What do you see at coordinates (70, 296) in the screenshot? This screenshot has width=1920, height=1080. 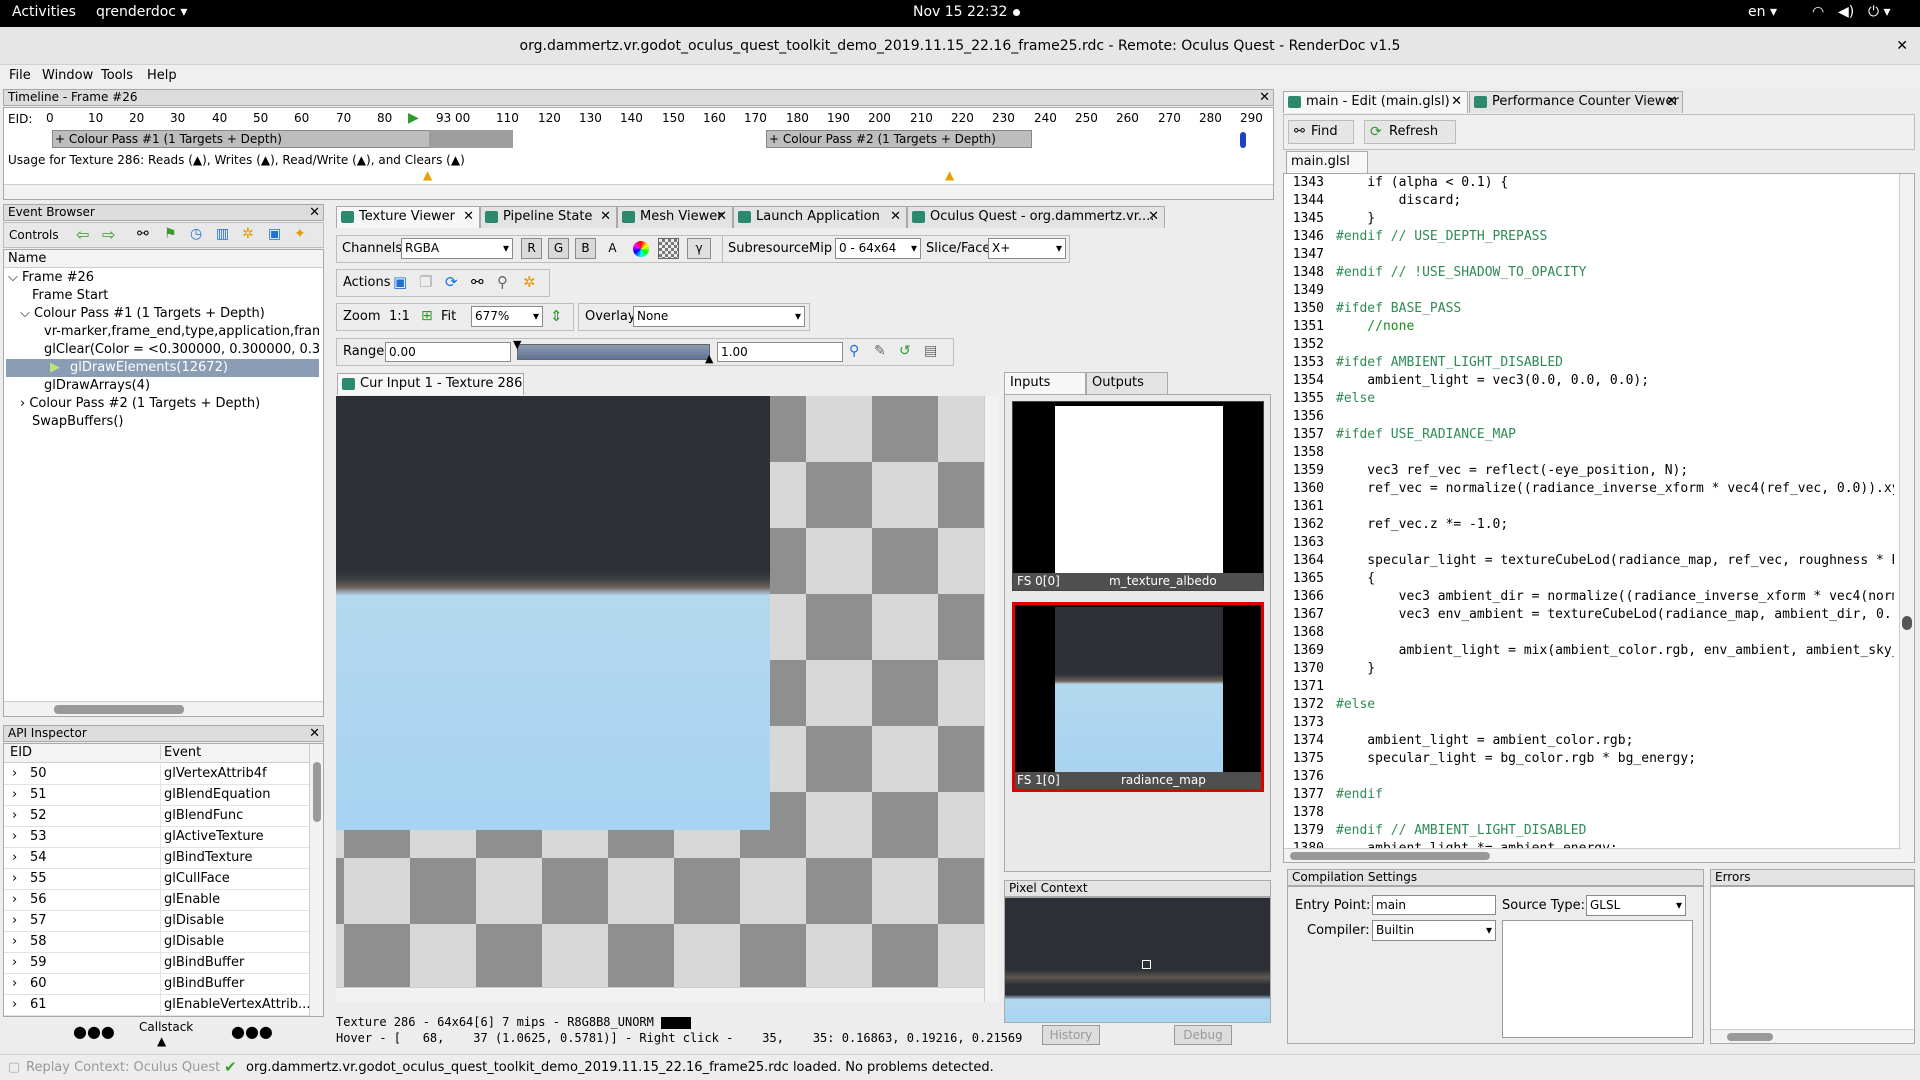 I see `event-item-frame-start: Frame Start` at bounding box center [70, 296].